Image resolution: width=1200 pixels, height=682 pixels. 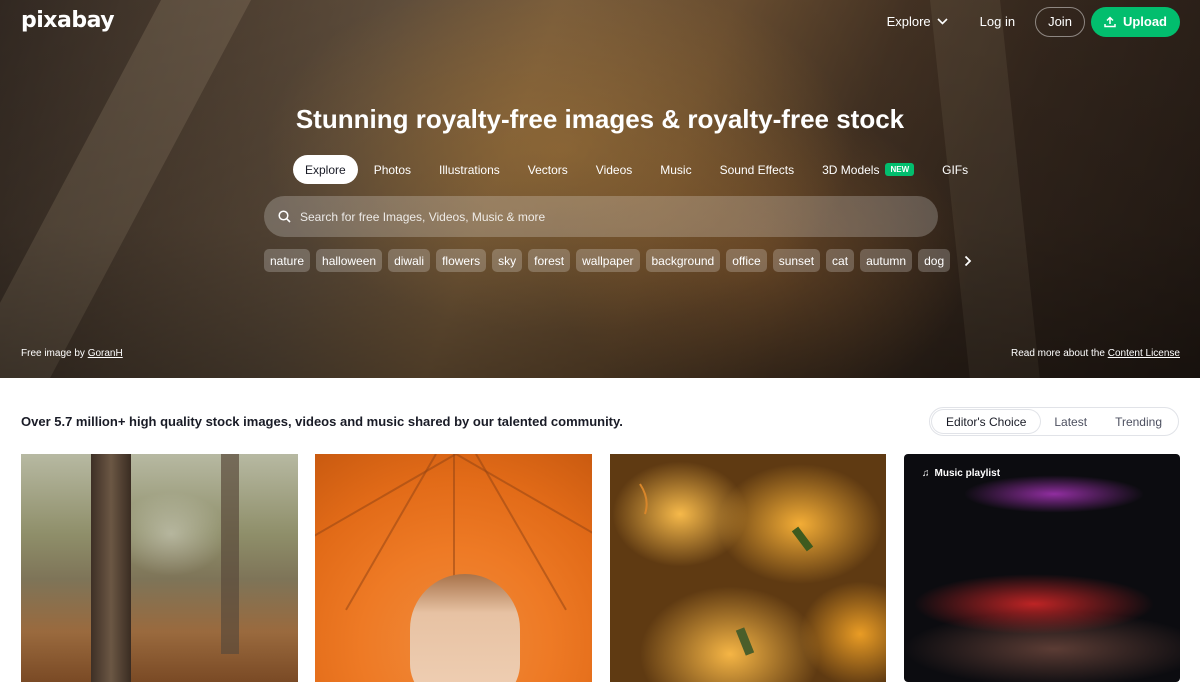 What do you see at coordinates (549, 260) in the screenshot?
I see `chip-forest: forest` at bounding box center [549, 260].